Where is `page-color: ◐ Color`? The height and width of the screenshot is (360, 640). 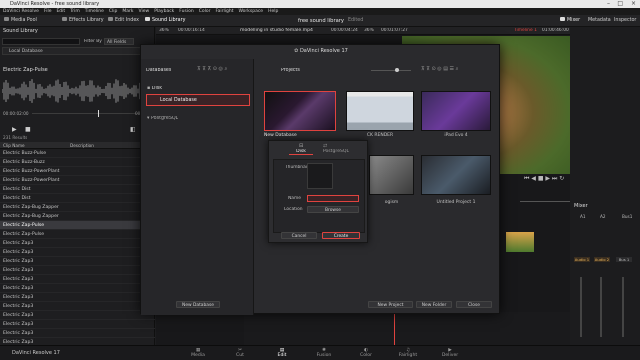 page-color: ◐ Color is located at coordinates (366, 353).